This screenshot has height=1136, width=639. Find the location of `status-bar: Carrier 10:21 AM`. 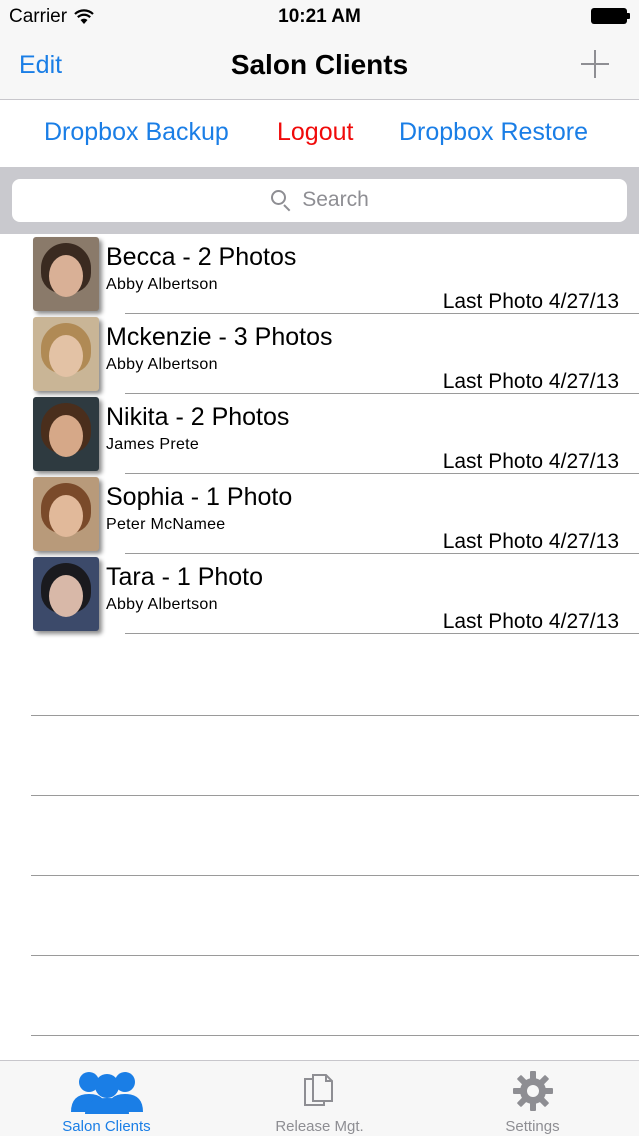

status-bar: Carrier 10:21 AM is located at coordinates (319, 17).